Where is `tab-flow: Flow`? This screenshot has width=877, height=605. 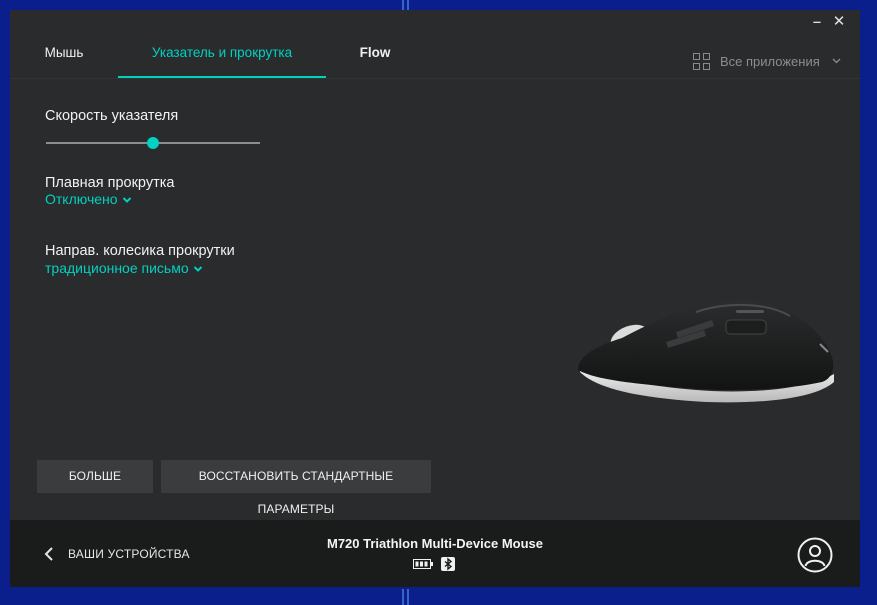 tab-flow: Flow is located at coordinates (375, 57).